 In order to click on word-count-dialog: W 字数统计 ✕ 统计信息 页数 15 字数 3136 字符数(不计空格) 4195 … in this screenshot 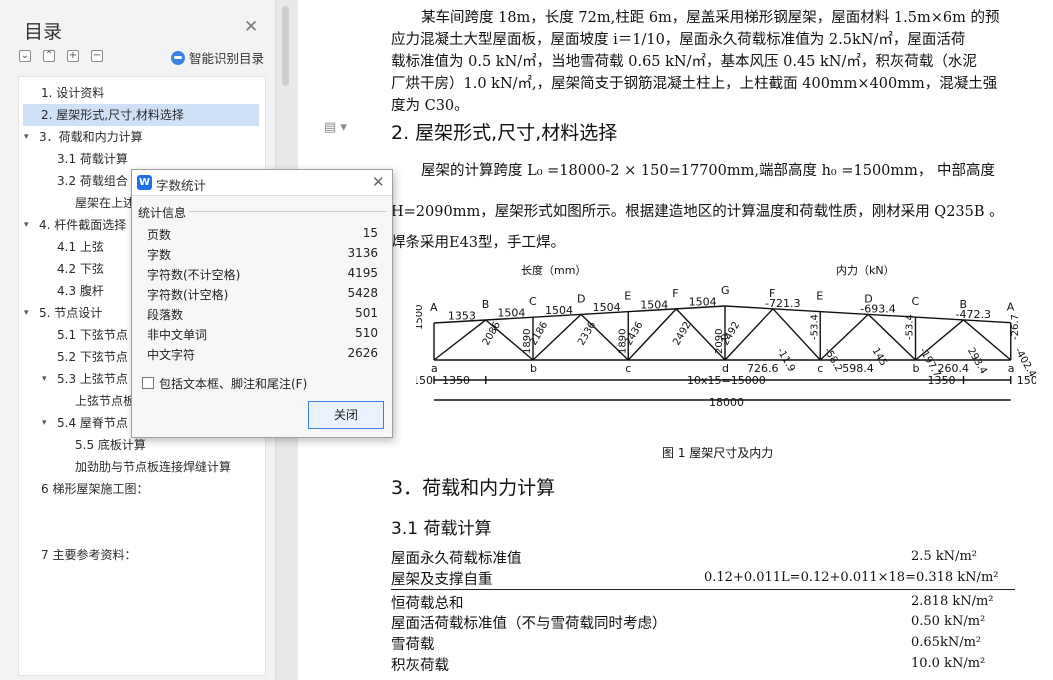, I will do `click(262, 303)`.